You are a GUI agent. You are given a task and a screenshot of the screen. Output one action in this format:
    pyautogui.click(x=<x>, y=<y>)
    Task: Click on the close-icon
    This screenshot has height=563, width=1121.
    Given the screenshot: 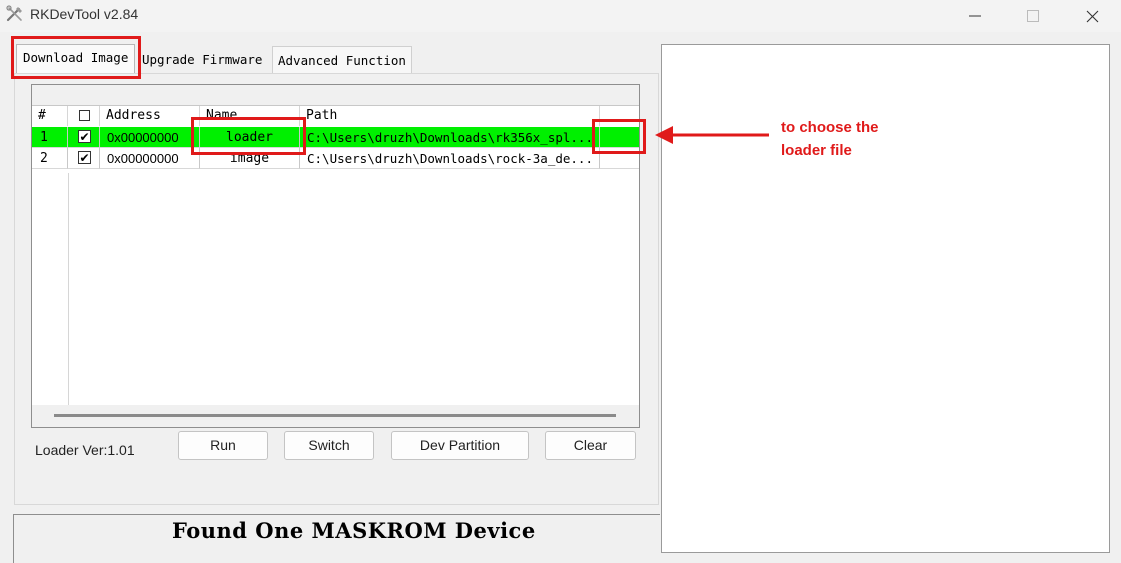 What is the action you would take?
    pyautogui.click(x=1092, y=16)
    